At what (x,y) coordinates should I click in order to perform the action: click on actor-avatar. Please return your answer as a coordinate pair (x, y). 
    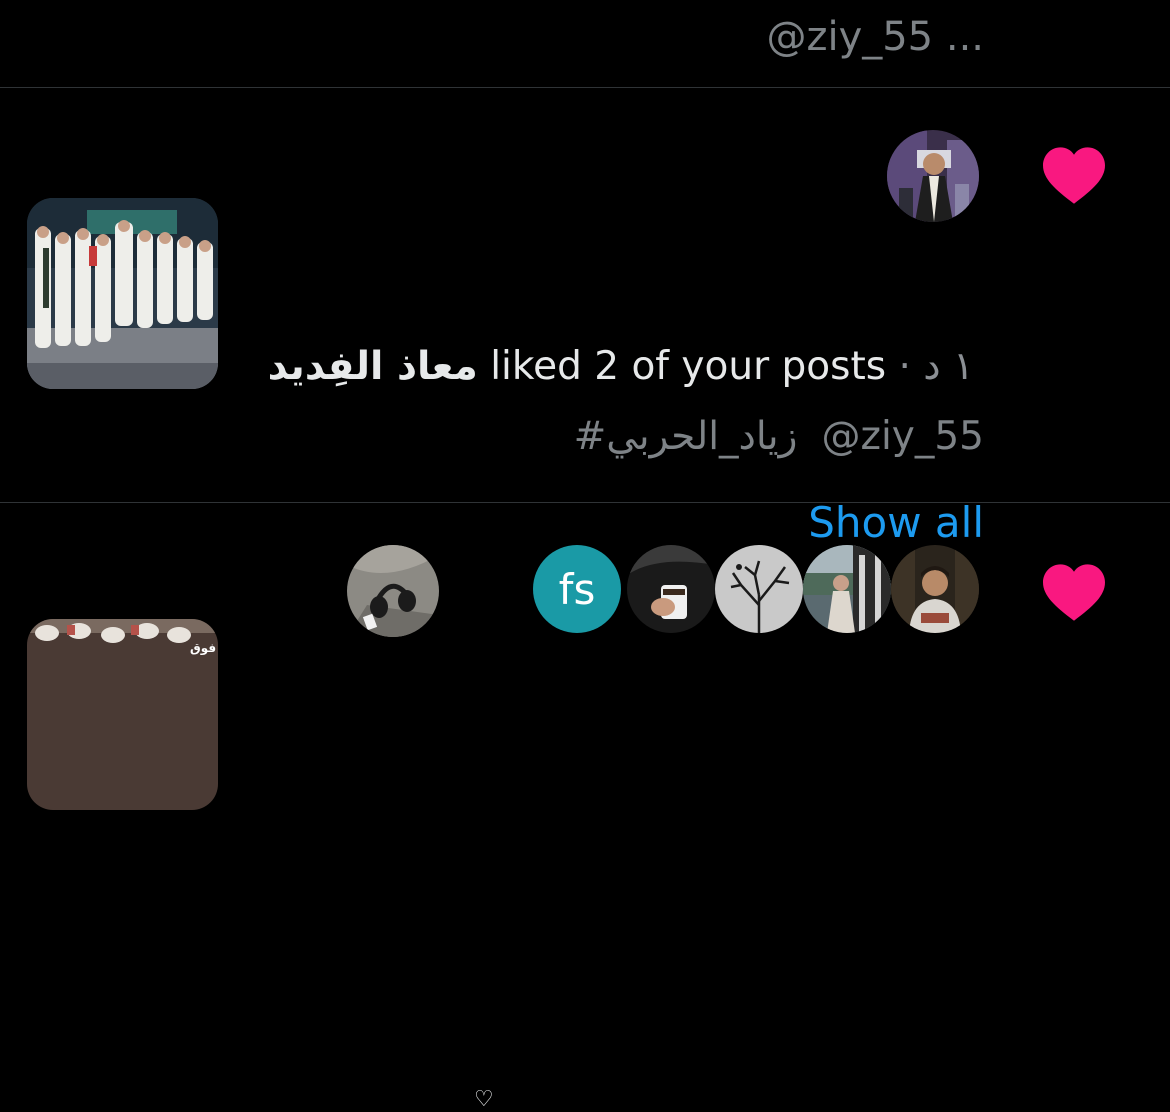
    Looking at the image, I should click on (933, 176).